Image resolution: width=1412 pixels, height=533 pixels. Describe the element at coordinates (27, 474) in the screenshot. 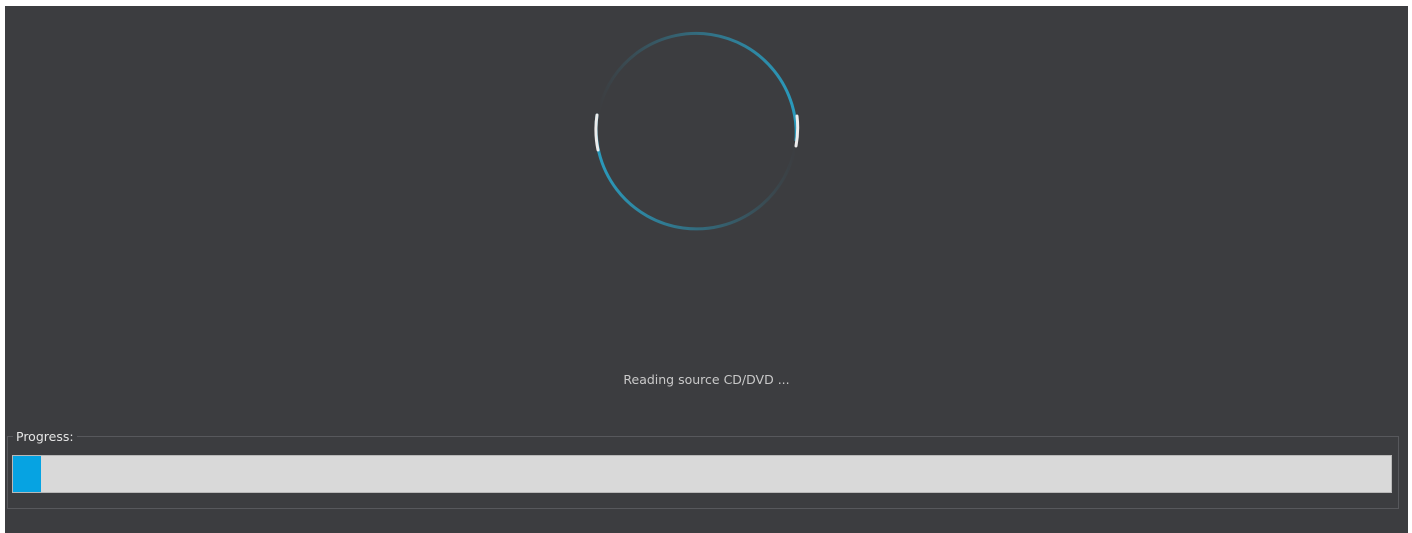

I see `progress-bar-fill` at that location.